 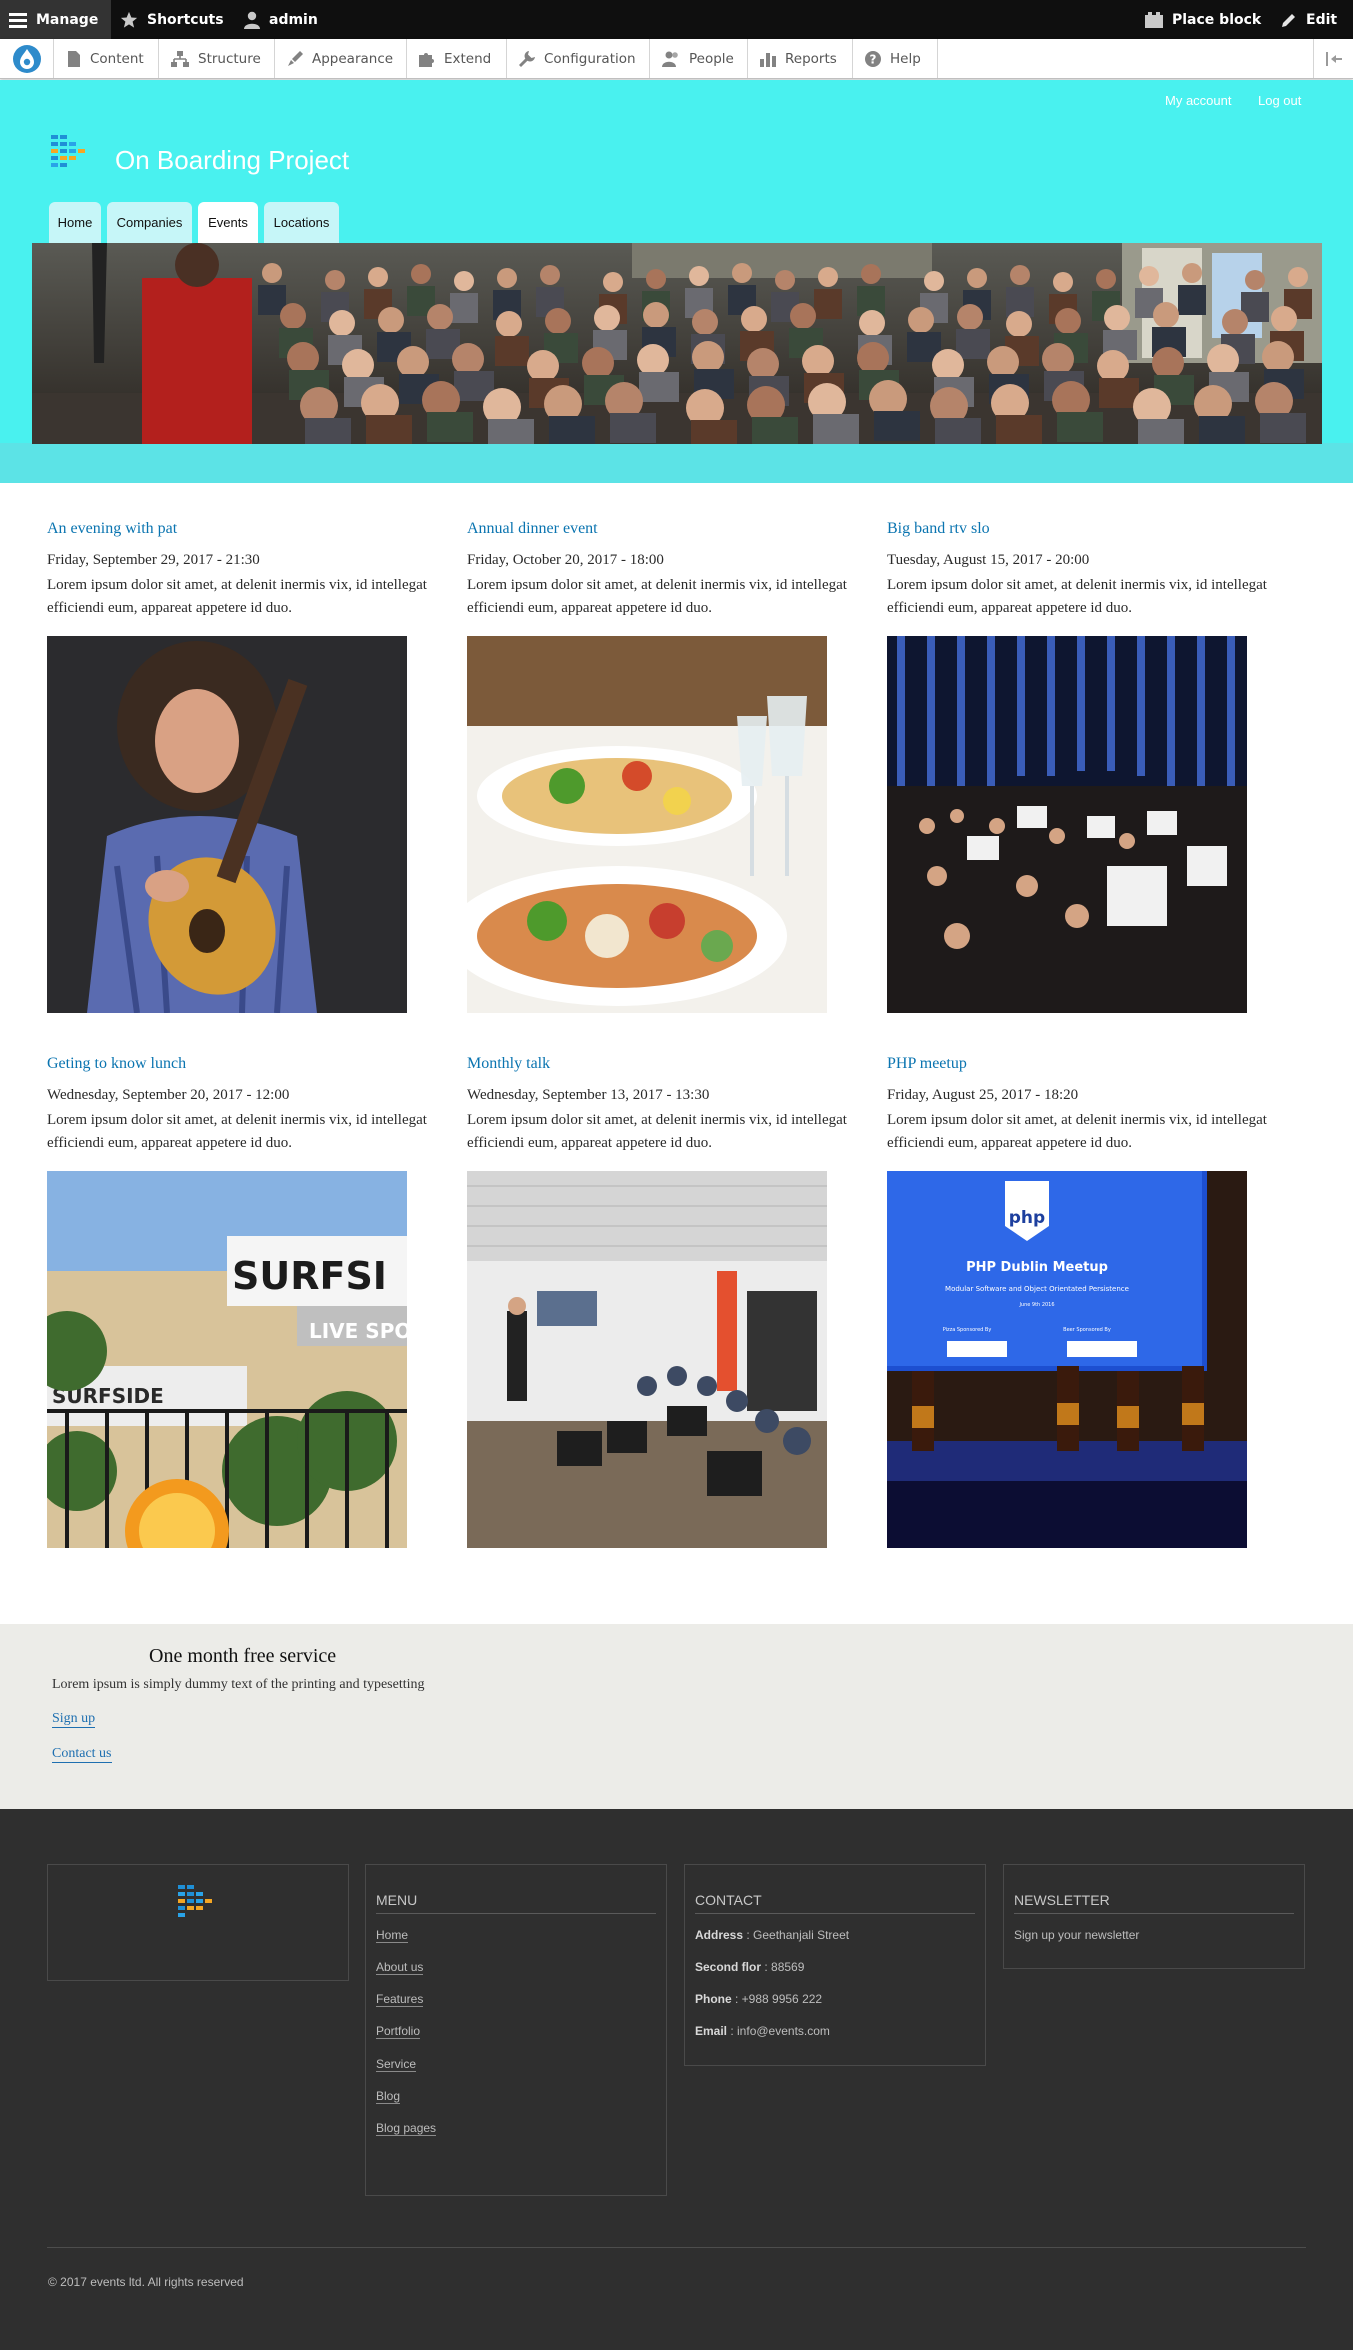 What do you see at coordinates (750, 1967) in the screenshot?
I see `contact-floor: Second flor : 88569` at bounding box center [750, 1967].